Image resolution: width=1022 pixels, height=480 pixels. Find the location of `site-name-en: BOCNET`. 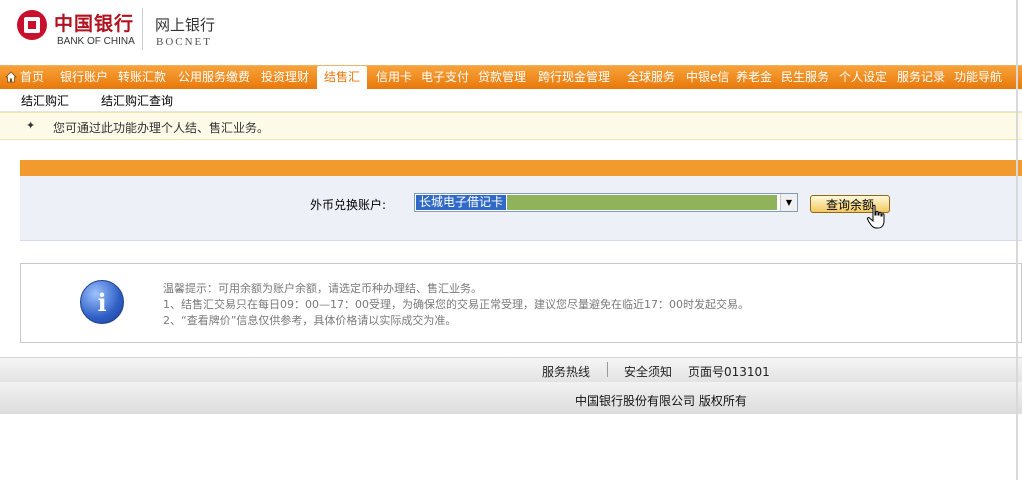

site-name-en: BOCNET is located at coordinates (184, 42).